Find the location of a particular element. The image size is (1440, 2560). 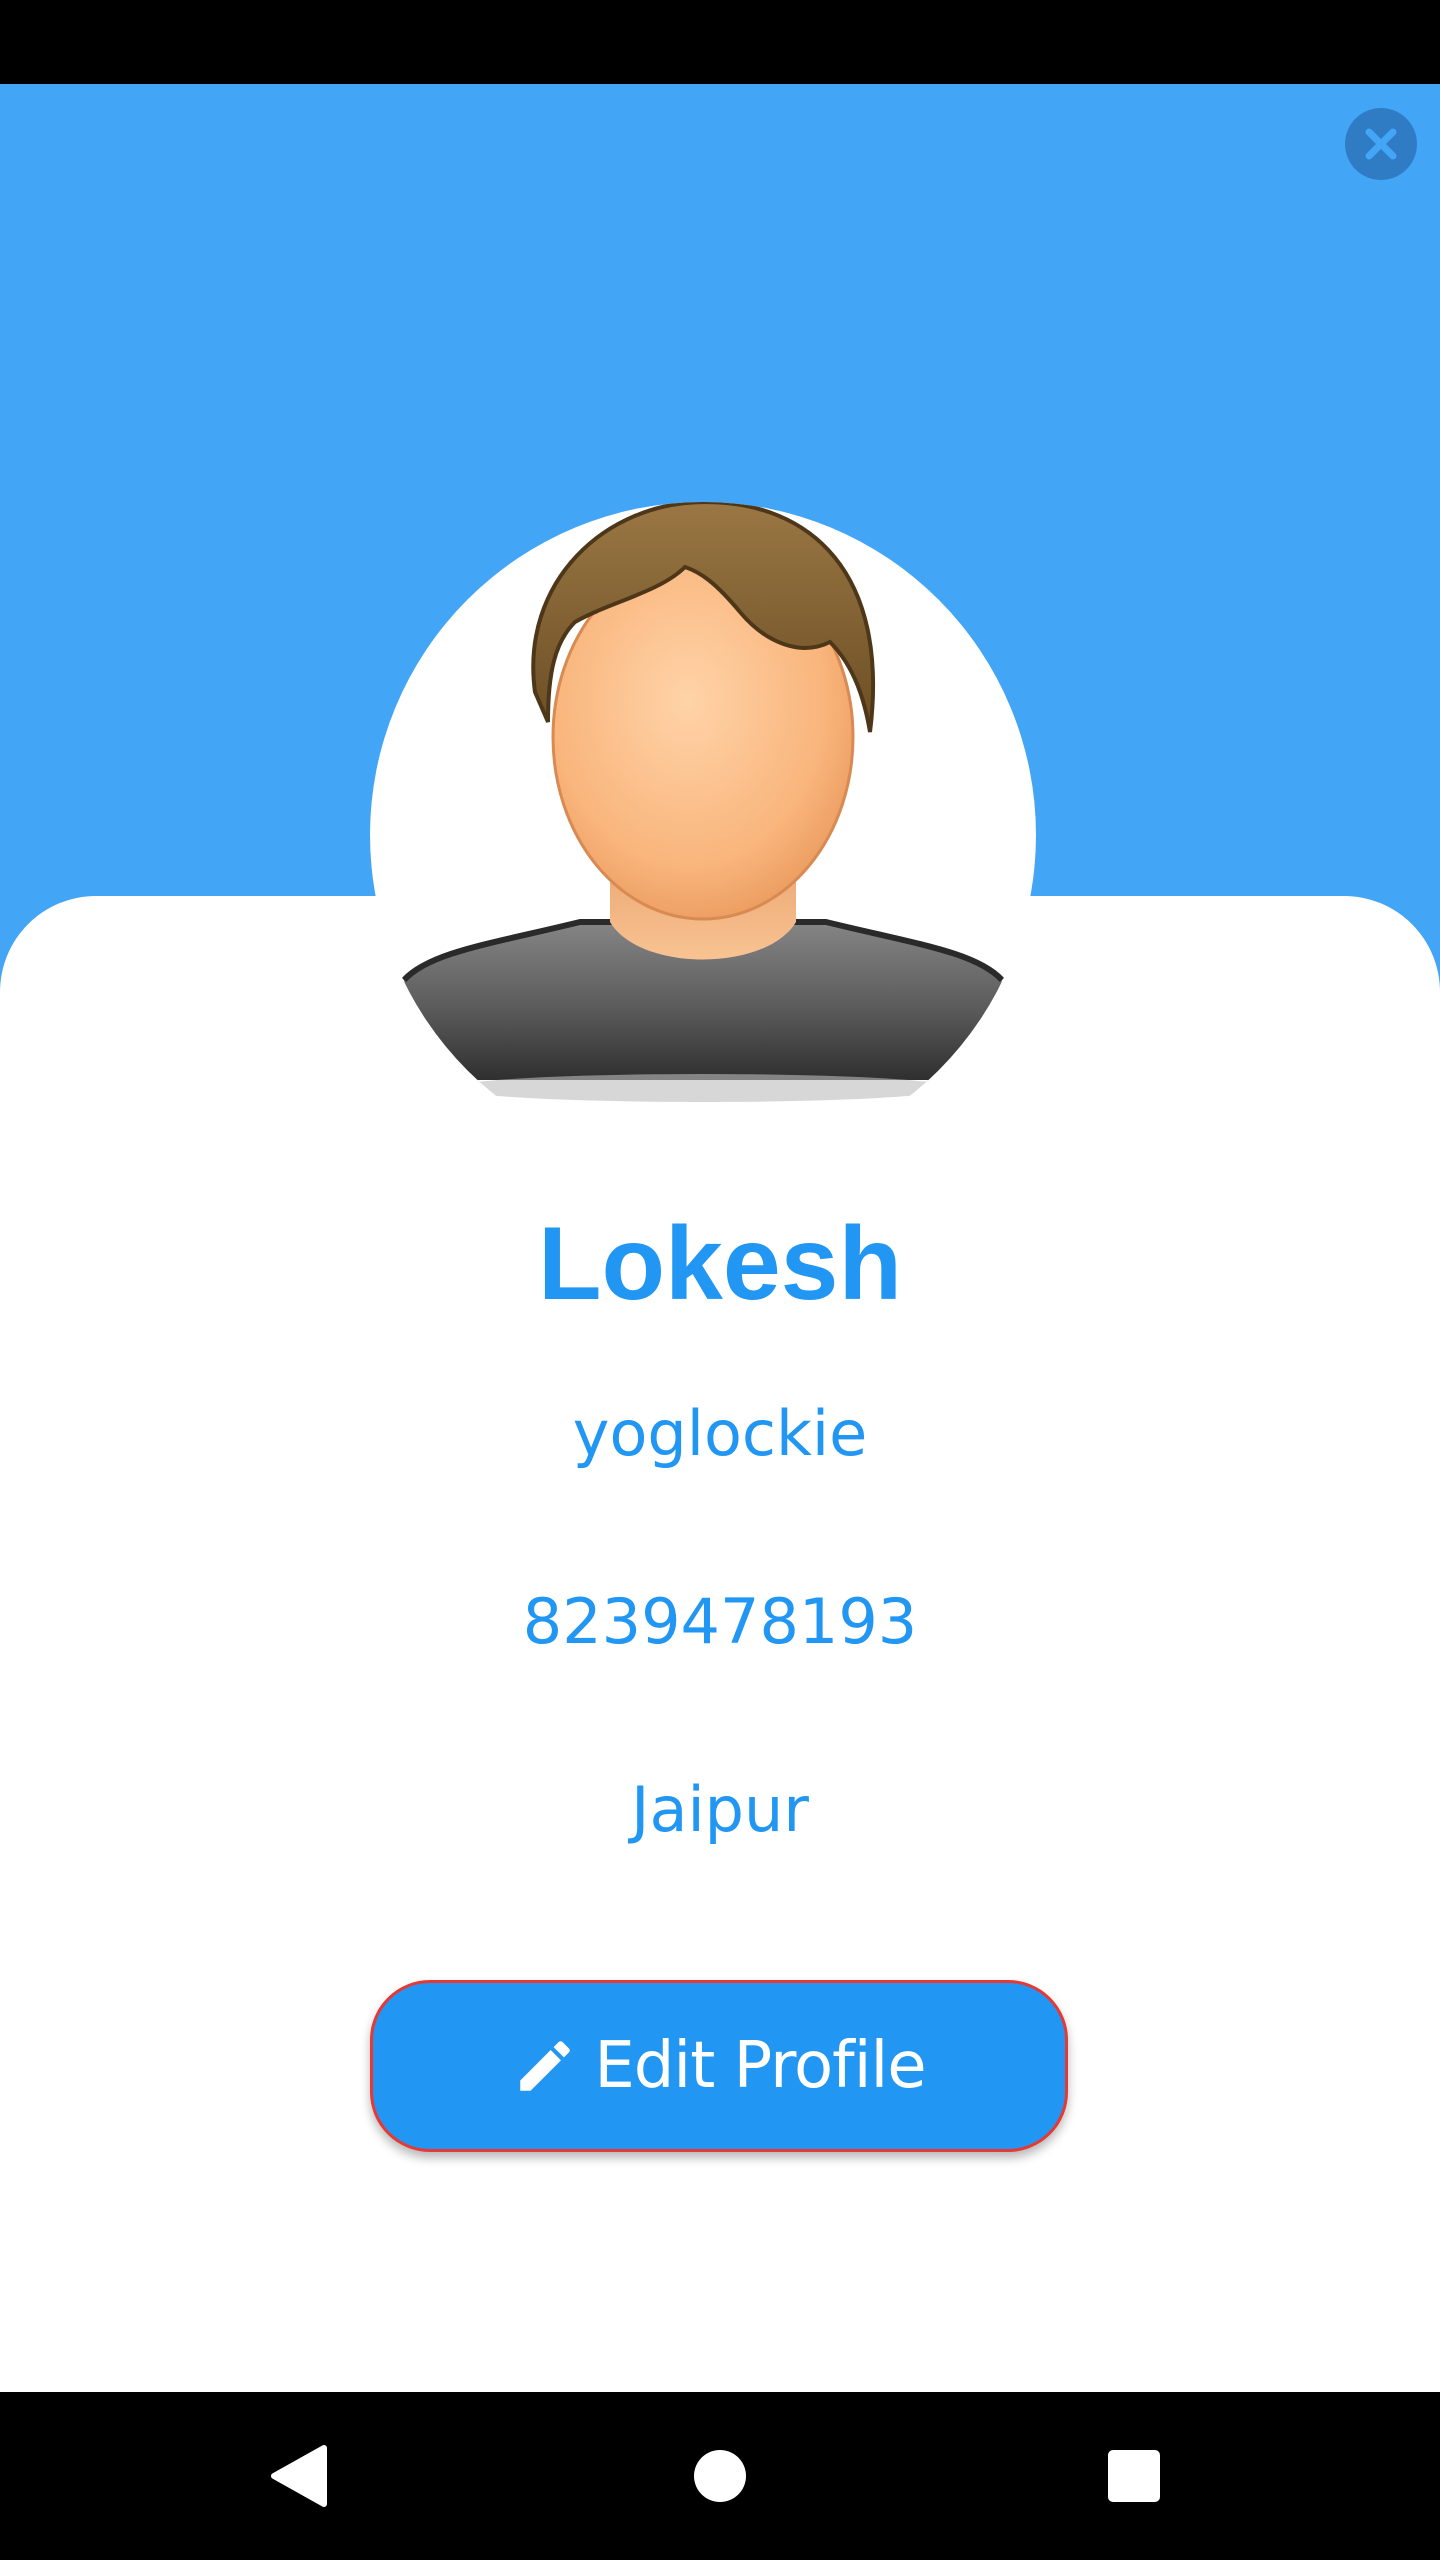

edit-profile-button: Edit Profile is located at coordinates (719, 2066).